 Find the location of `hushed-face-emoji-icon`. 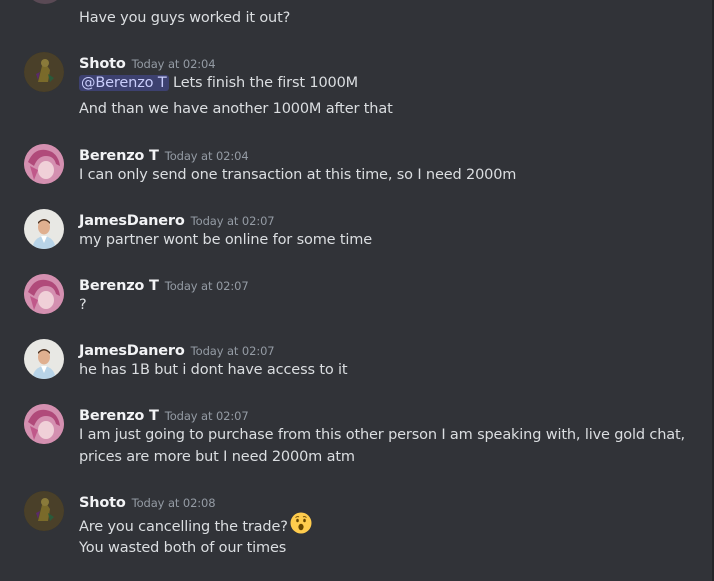

hushed-face-emoji-icon is located at coordinates (301, 525).